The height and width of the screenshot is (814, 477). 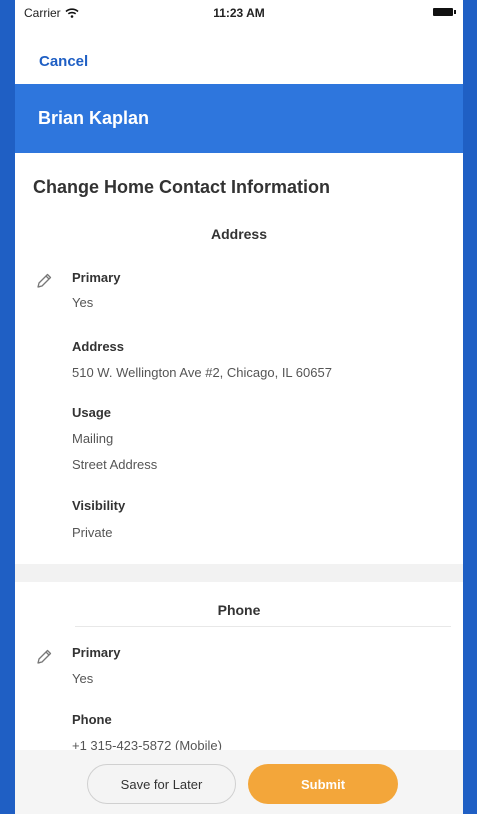 I want to click on phone-heading-rule, so click(x=263, y=626).